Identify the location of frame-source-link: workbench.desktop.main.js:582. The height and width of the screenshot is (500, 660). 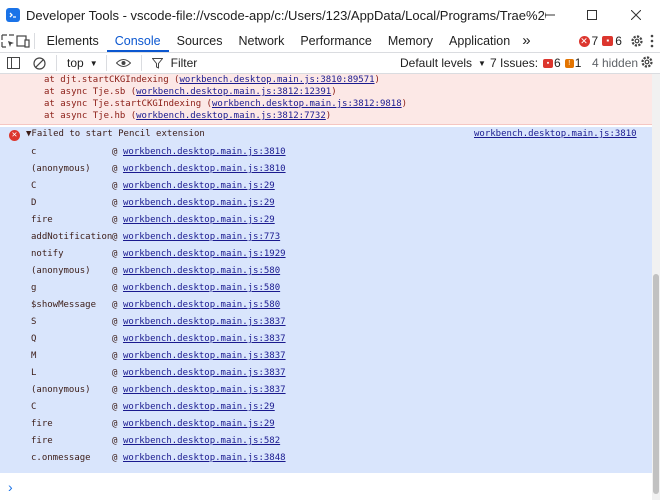
(201, 441).